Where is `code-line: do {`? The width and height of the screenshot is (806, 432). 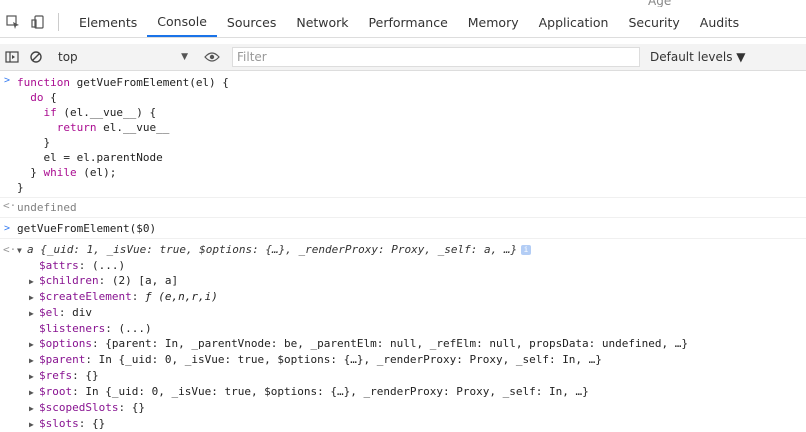
code-line: do { is located at coordinates (43, 97).